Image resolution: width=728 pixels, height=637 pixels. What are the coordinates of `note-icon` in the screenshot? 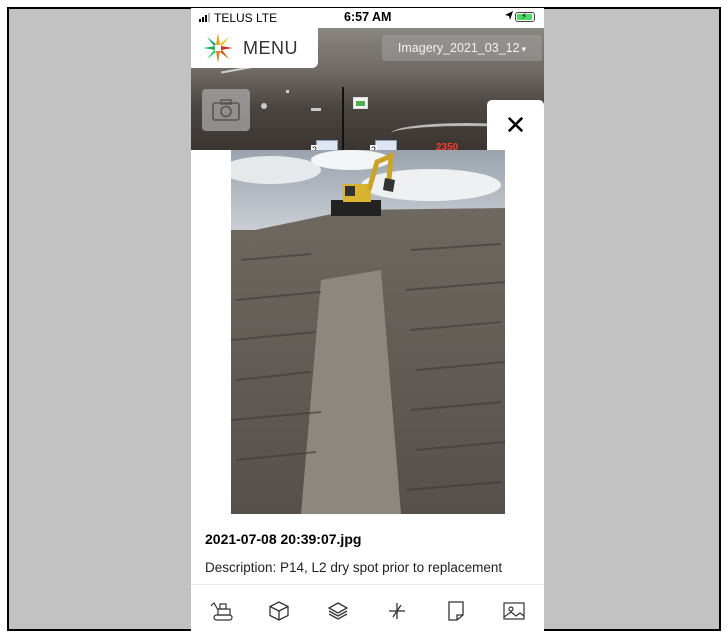 It's located at (456, 611).